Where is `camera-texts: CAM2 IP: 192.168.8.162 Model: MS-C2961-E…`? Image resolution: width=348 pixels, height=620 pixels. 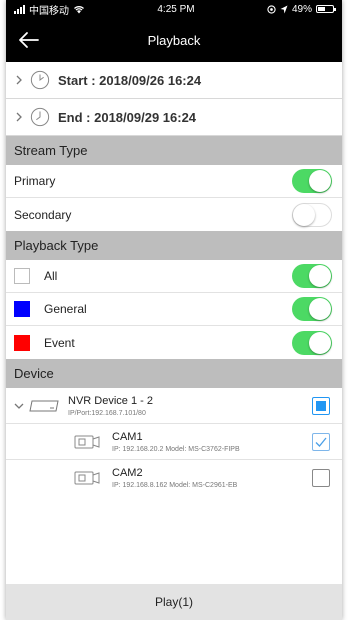
camera-texts: CAM2 IP: 192.168.8.162 Model: MS-C2961-E… is located at coordinates (212, 478).